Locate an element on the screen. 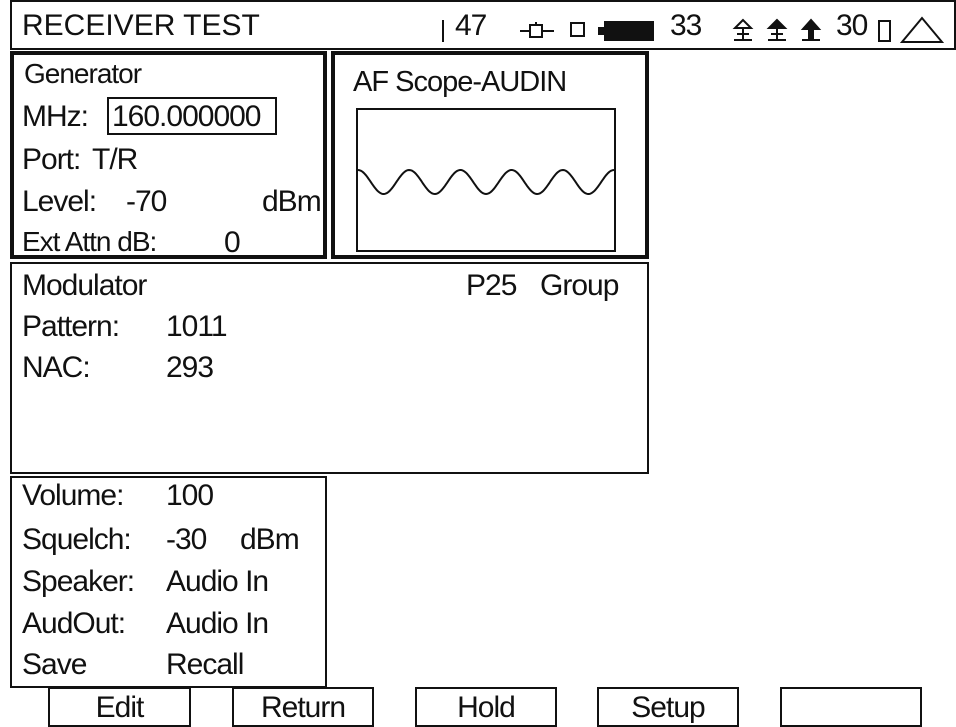 Image resolution: width=956 pixels, height=727 pixels. empty-indicator-icon is located at coordinates (884, 31).